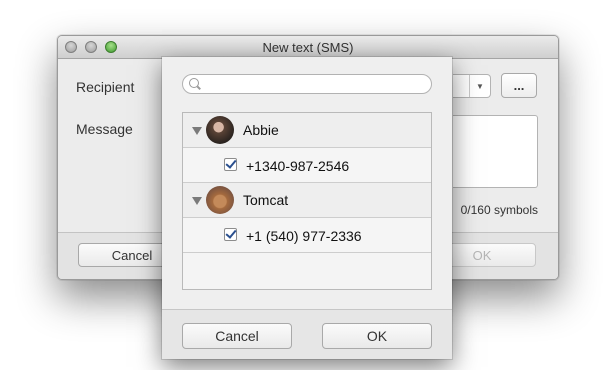  I want to click on search-field, so click(307, 84).